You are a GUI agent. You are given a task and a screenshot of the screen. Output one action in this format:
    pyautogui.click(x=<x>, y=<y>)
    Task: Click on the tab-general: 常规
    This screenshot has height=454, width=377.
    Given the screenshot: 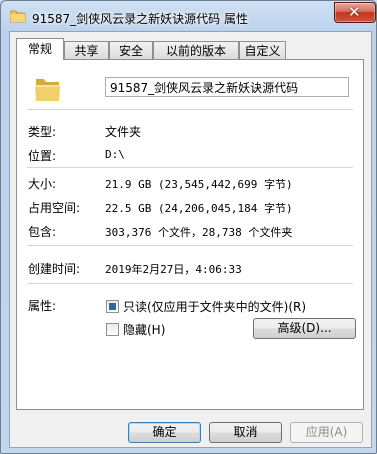 What is the action you would take?
    pyautogui.click(x=40, y=49)
    